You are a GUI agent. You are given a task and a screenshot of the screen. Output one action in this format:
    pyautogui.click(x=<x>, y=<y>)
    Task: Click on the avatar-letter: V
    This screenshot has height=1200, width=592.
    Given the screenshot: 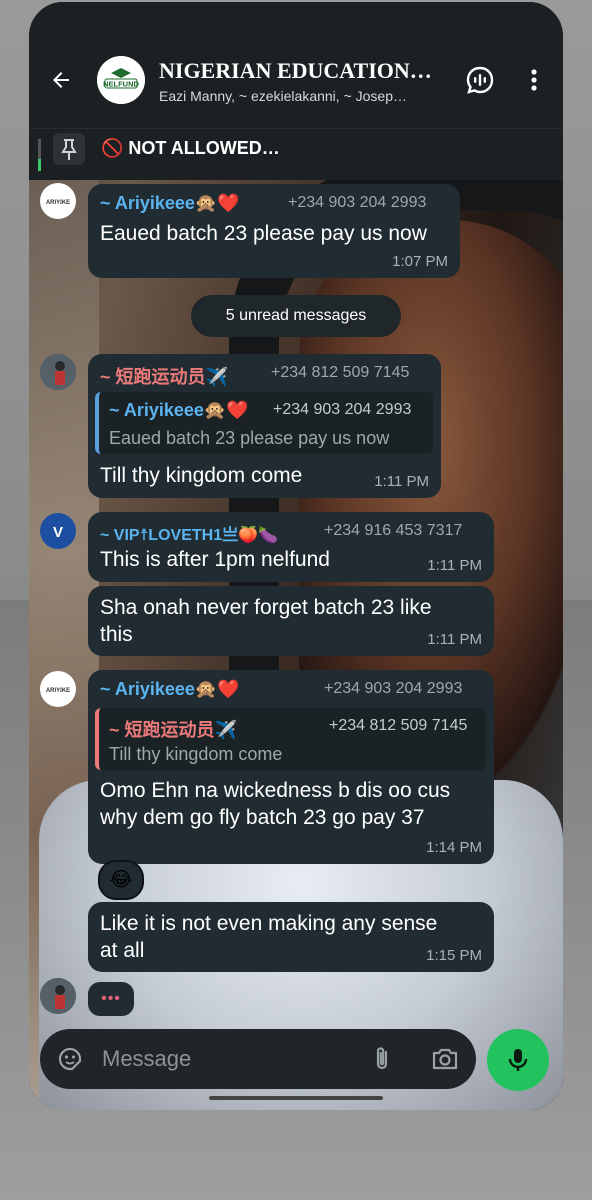 What is the action you would take?
    pyautogui.click(x=58, y=532)
    